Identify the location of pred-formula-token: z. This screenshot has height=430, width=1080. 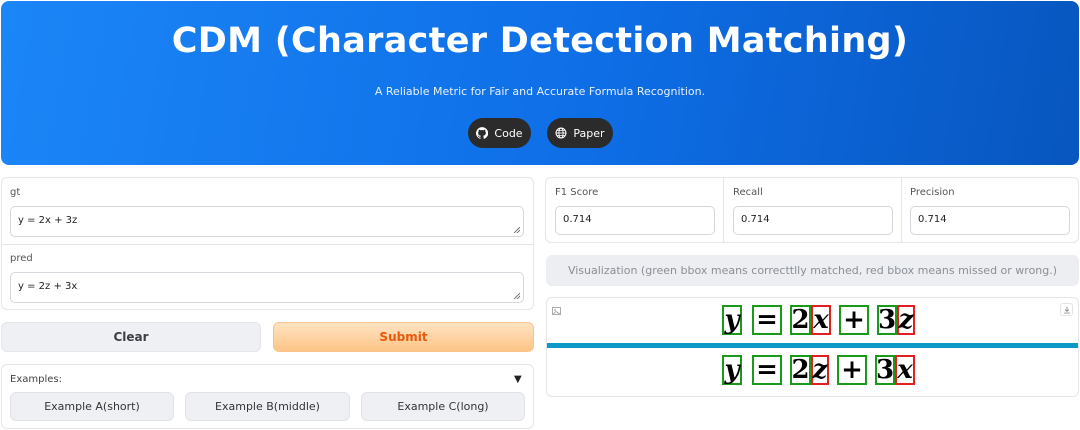
(820, 370).